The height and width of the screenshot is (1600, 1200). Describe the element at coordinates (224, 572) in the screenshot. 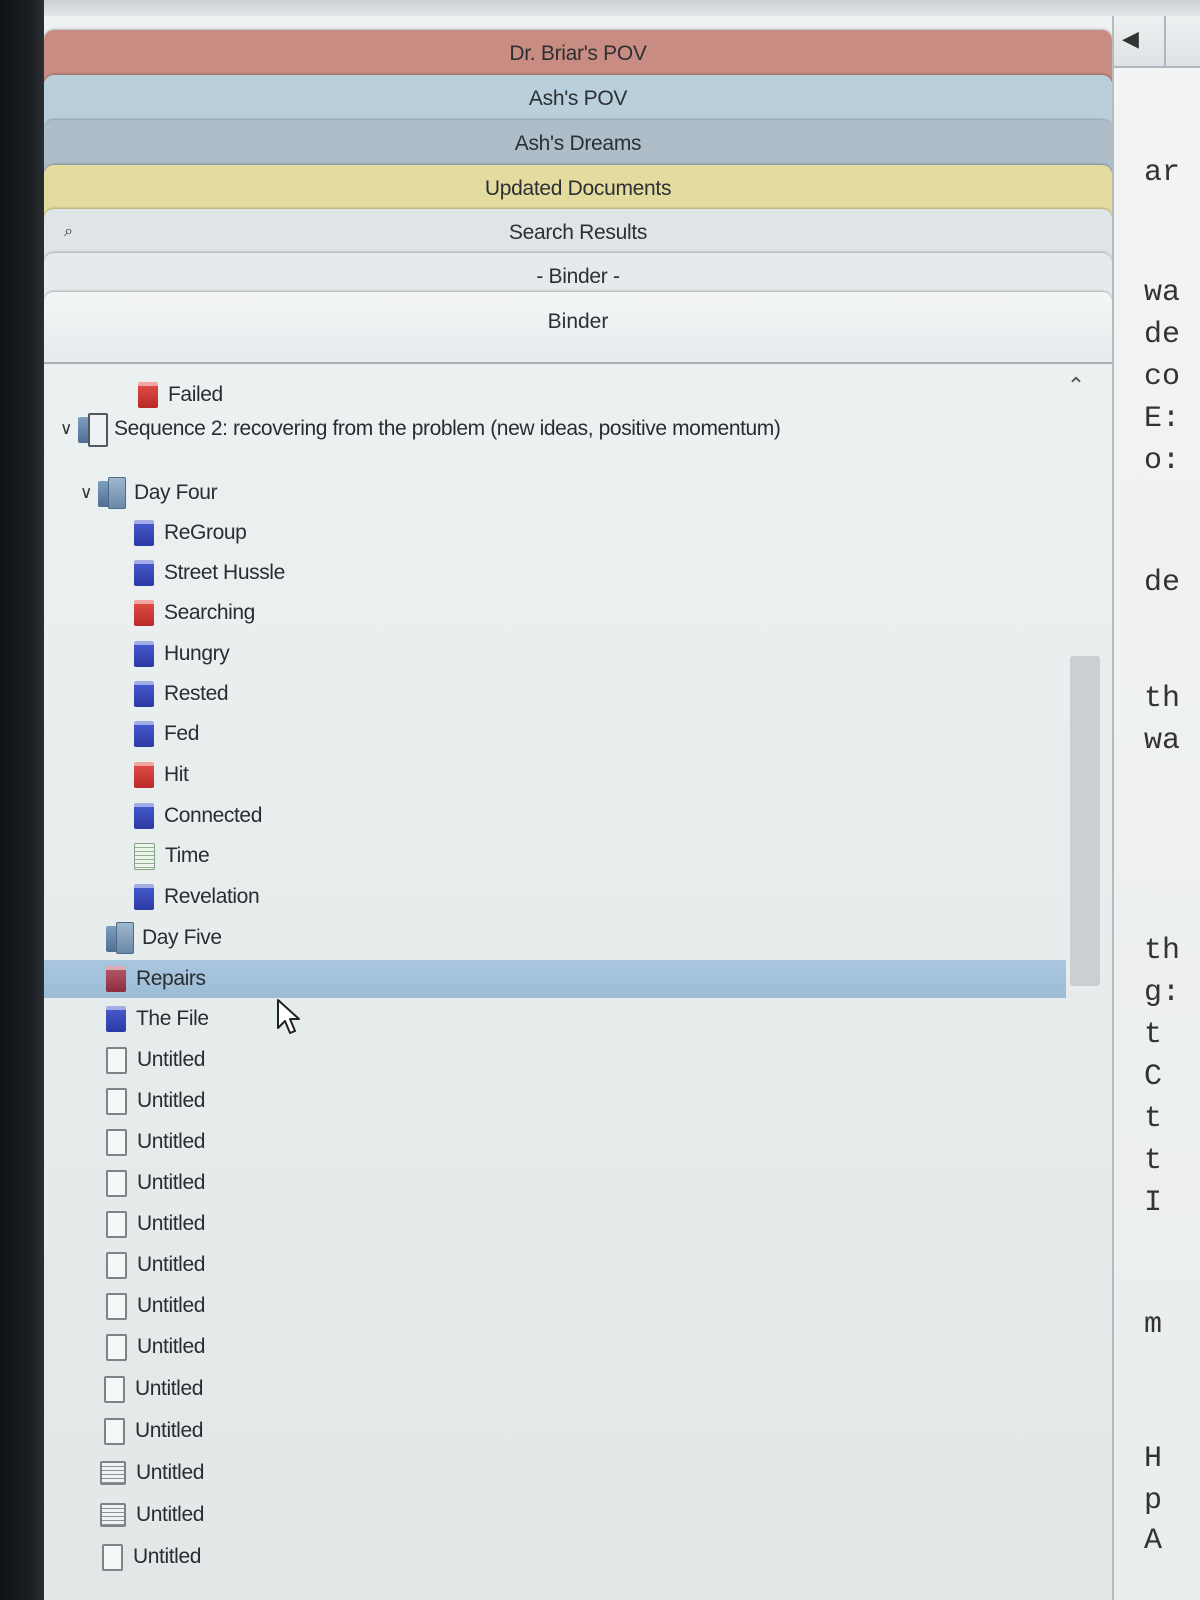

I see `binder-item-label: Street Hussle` at that location.